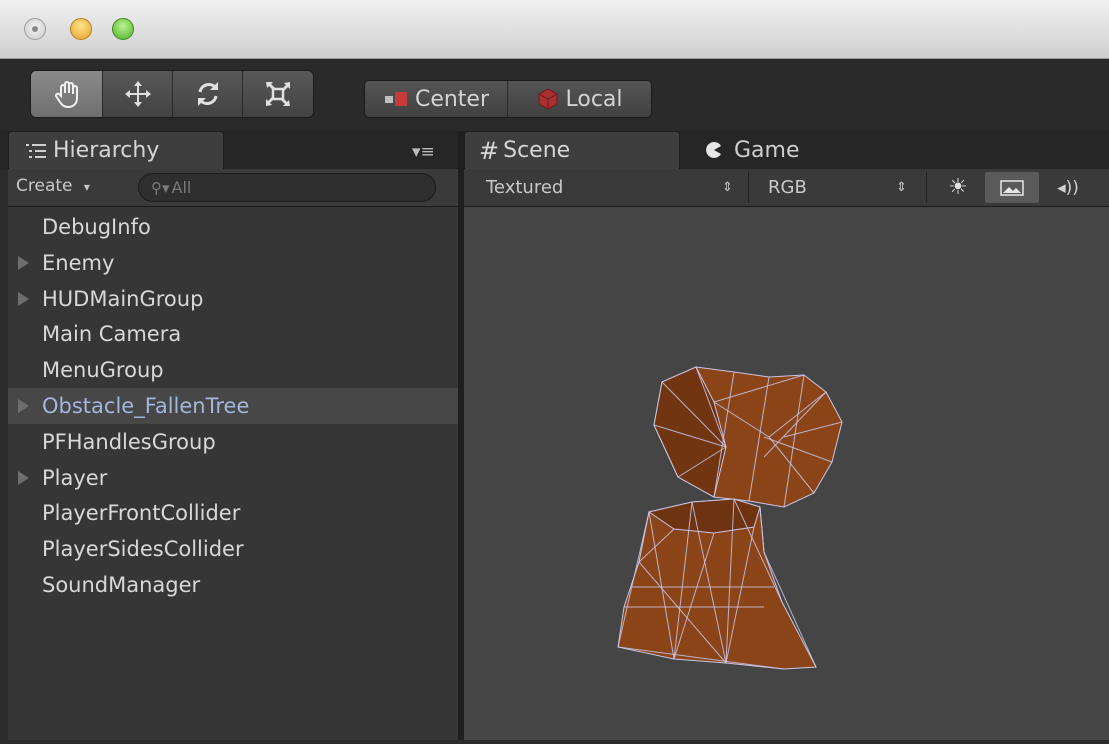 The image size is (1109, 744). Describe the element at coordinates (75, 477) in the screenshot. I see `hierarchy-item-label: Player` at that location.